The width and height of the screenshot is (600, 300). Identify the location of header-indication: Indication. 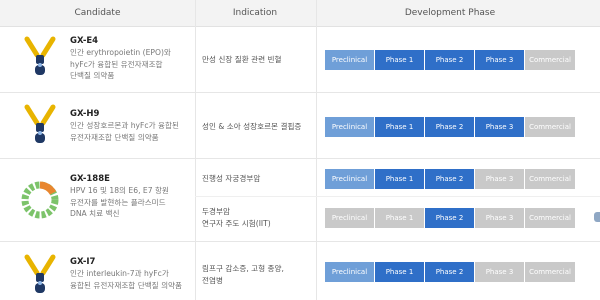
(255, 13).